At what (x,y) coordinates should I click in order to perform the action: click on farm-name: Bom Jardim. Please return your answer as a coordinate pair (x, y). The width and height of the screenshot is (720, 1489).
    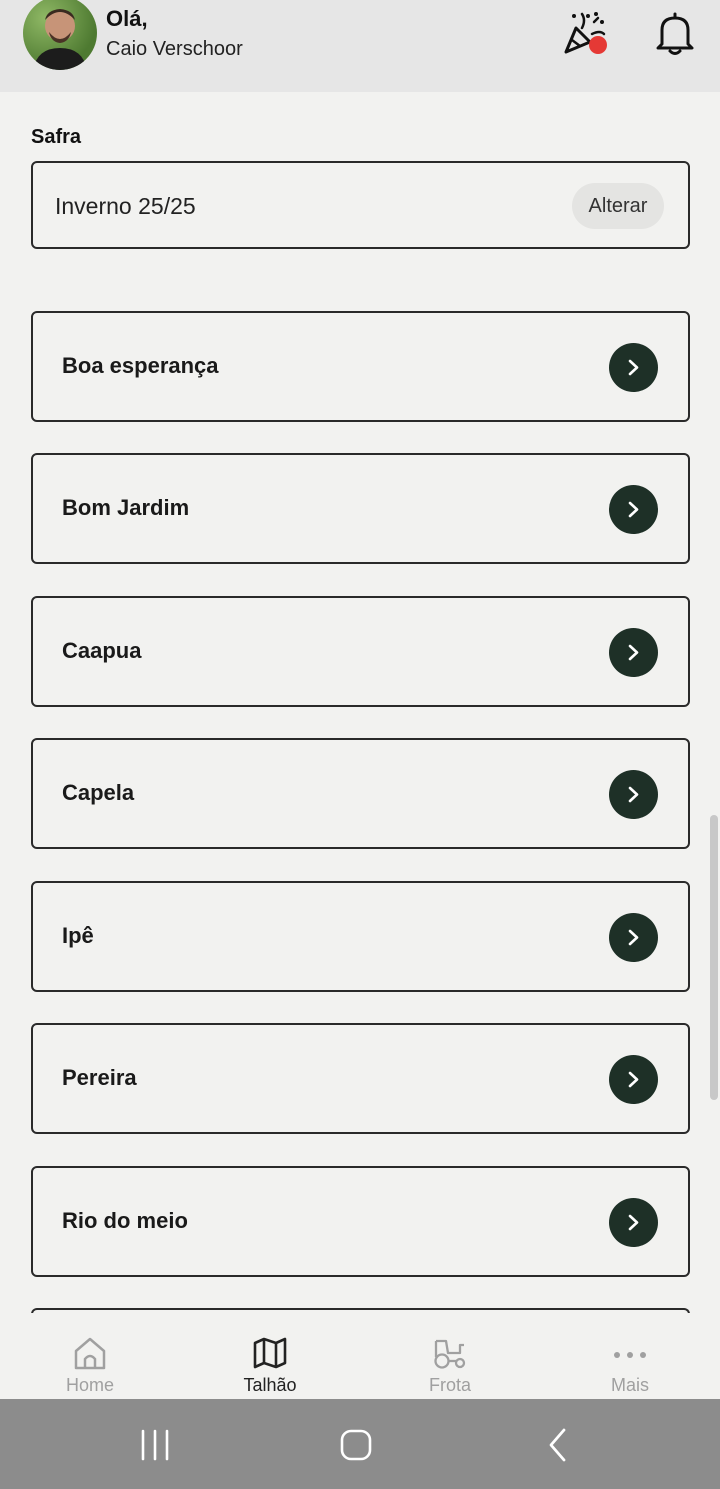
    Looking at the image, I should click on (126, 507).